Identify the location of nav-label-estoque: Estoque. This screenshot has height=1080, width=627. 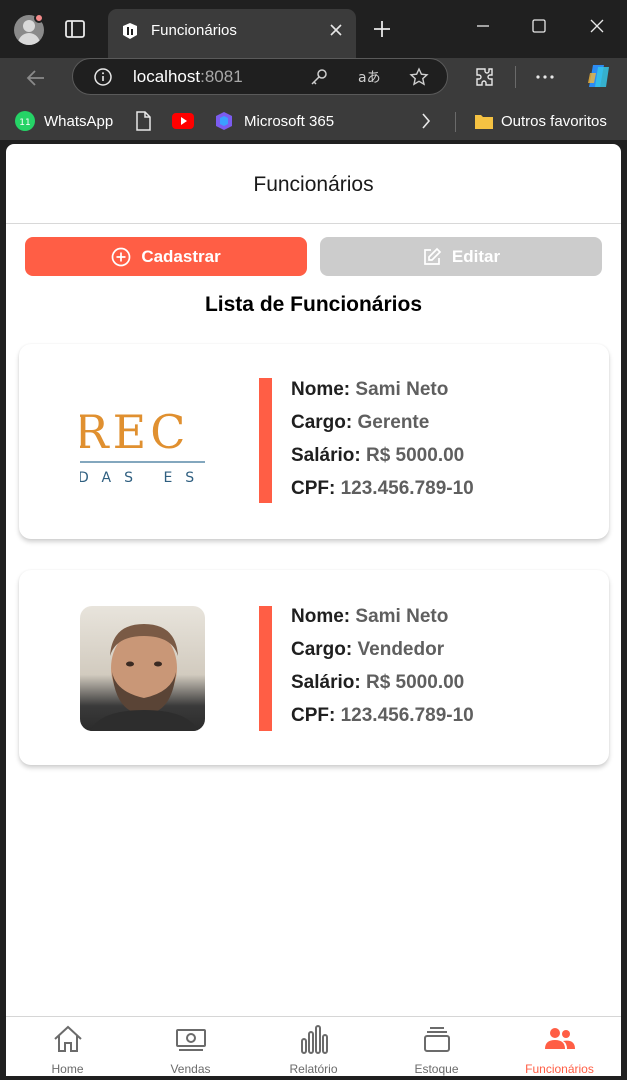
(436, 1069).